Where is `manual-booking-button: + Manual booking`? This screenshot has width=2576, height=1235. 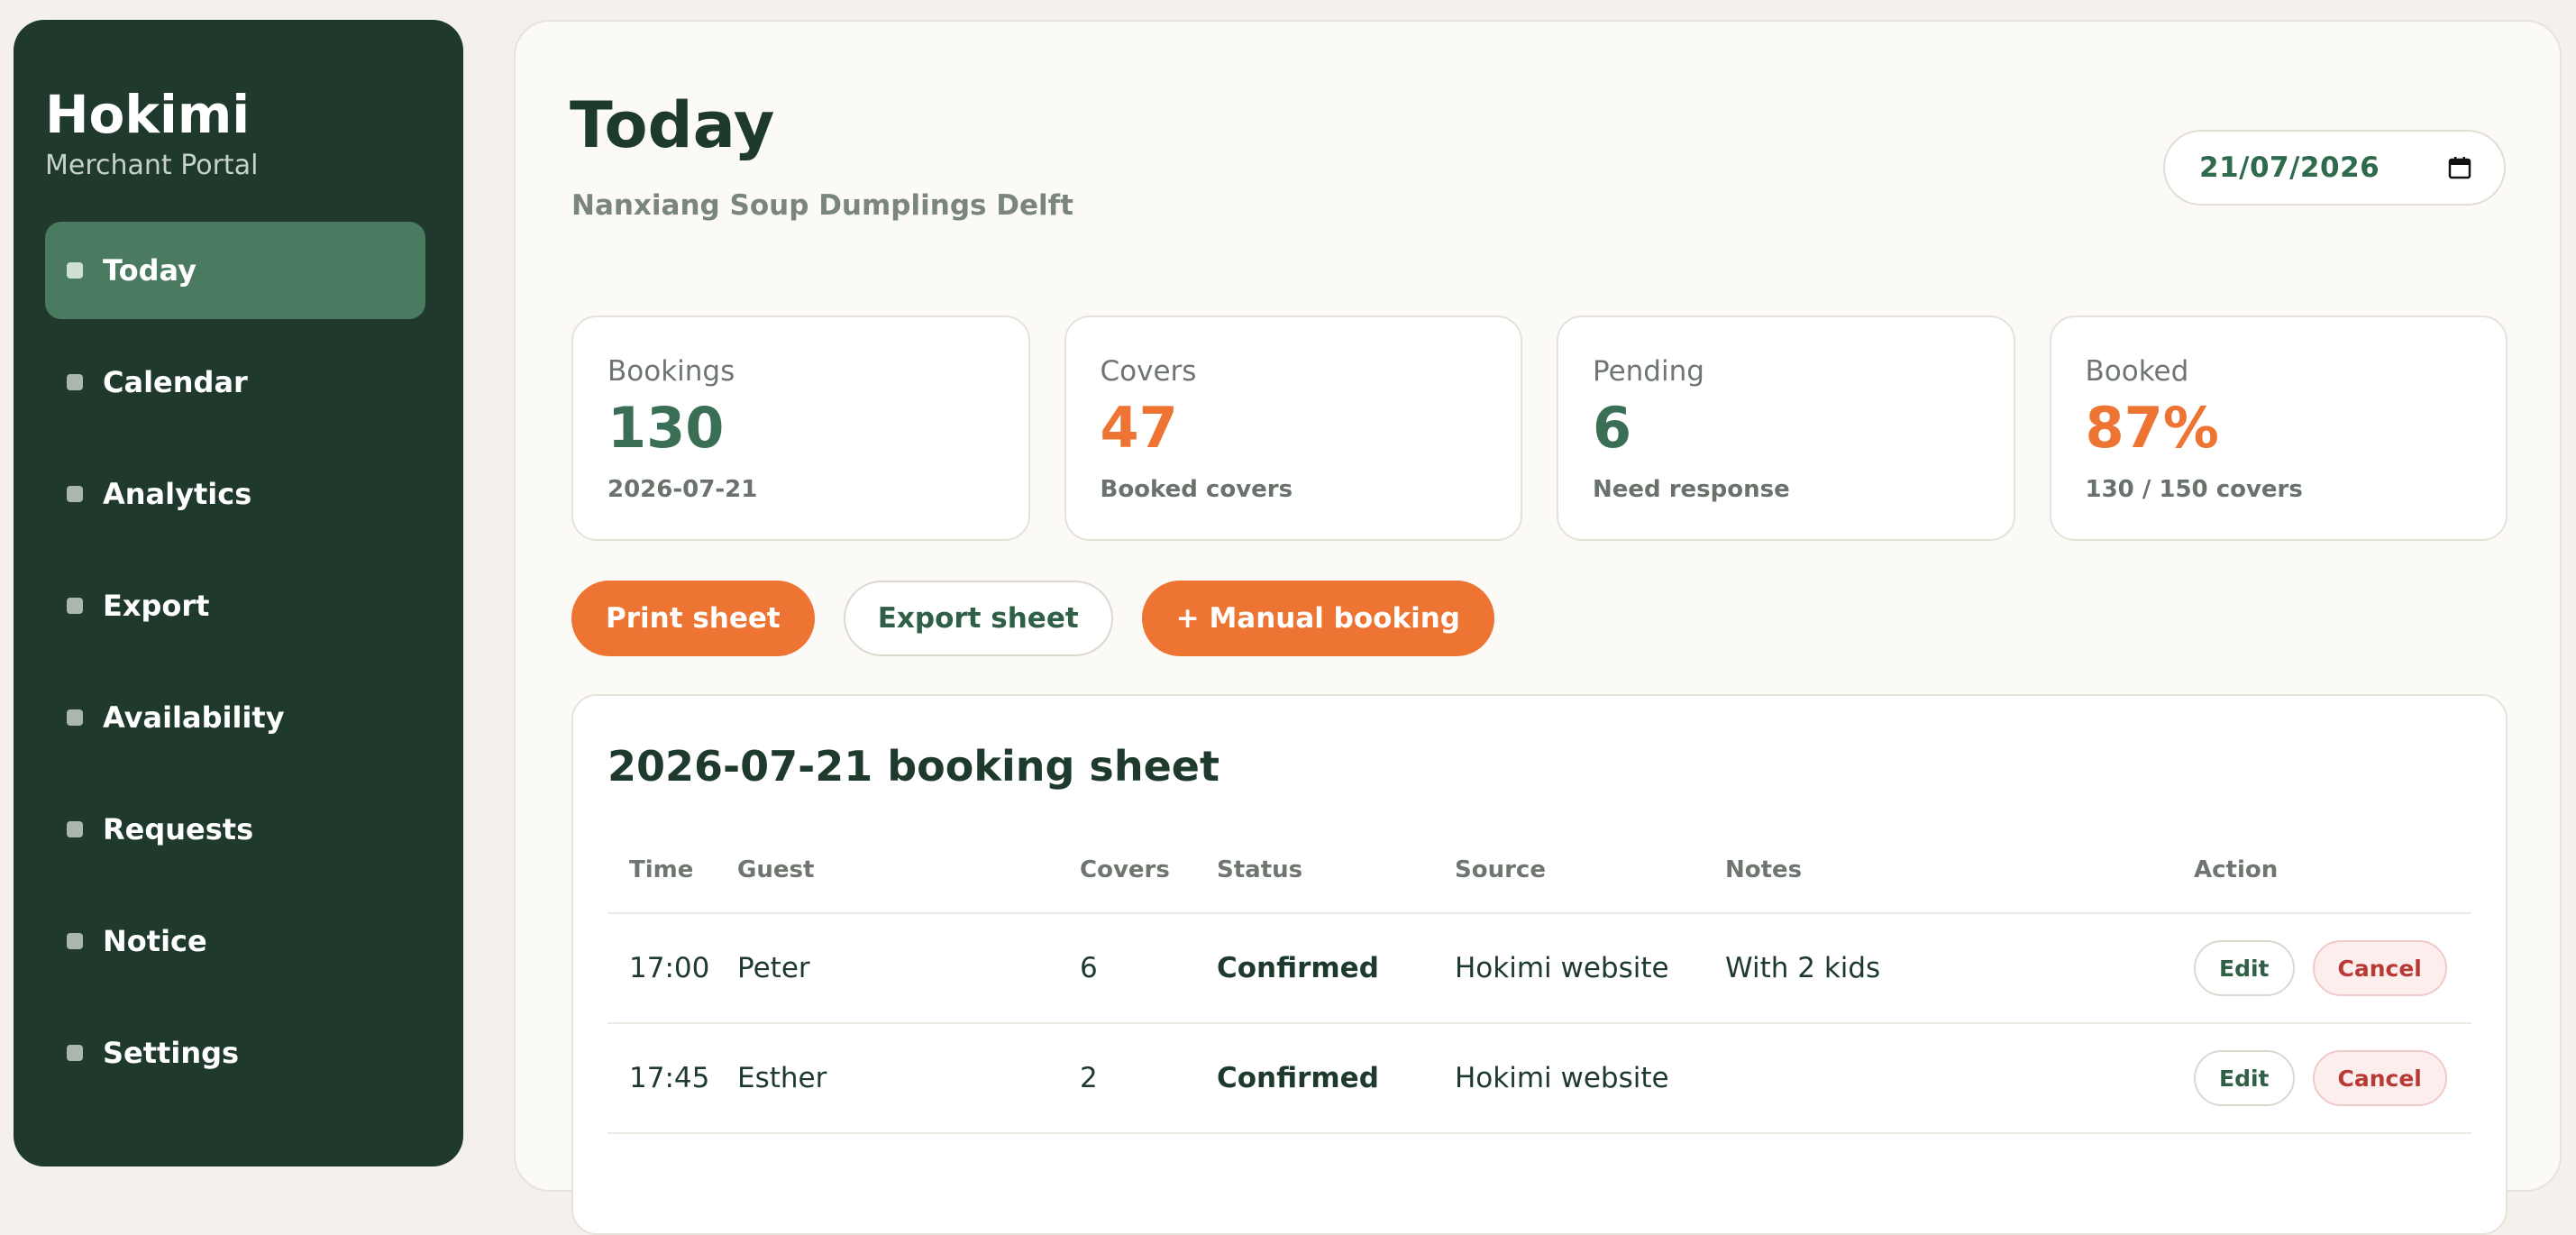
manual-booking-button: + Manual booking is located at coordinates (1317, 618).